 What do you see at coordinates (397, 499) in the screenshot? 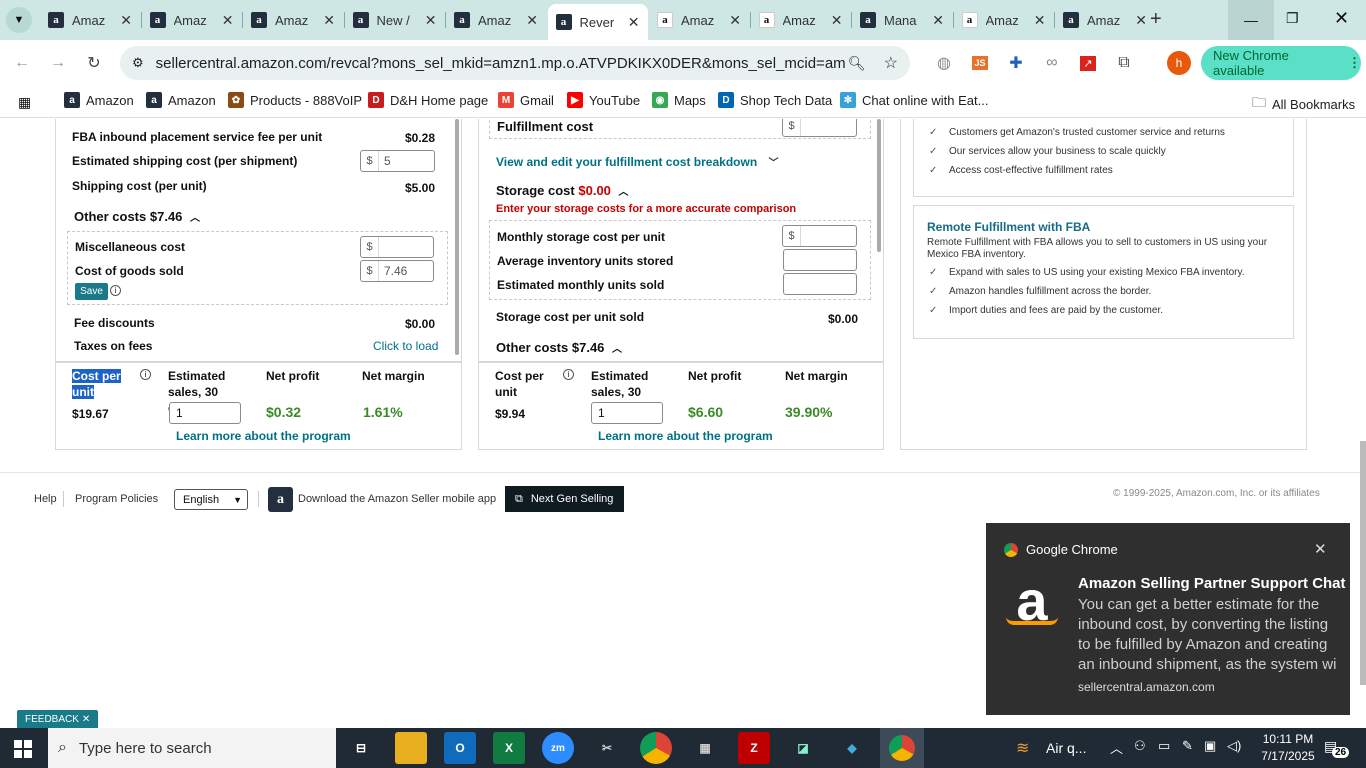
I see `download-app-link: Download the Amazon Seller mobile app` at bounding box center [397, 499].